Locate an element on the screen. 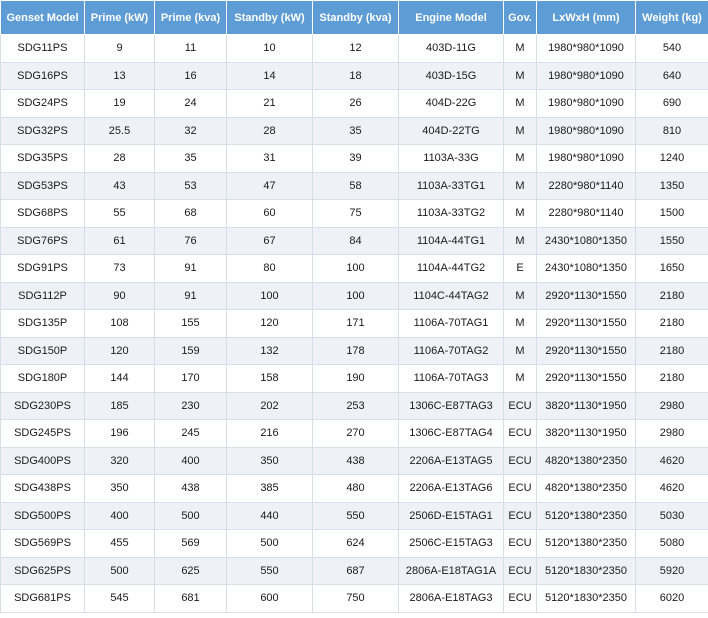 This screenshot has width=708, height=618. table-cell: 350 is located at coordinates (269, 460).